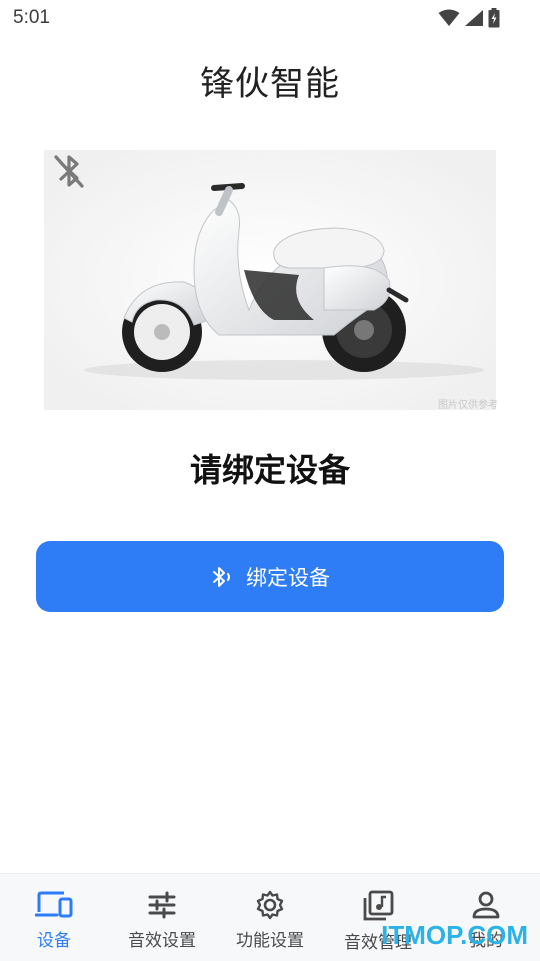 The height and width of the screenshot is (961, 540). Describe the element at coordinates (270, 18) in the screenshot. I see `status-bar: 5:01` at that location.